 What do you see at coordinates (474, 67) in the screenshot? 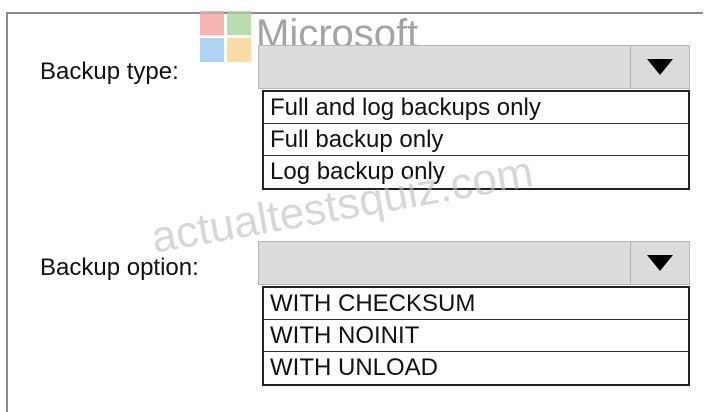
I see `backup-type-dropdown` at bounding box center [474, 67].